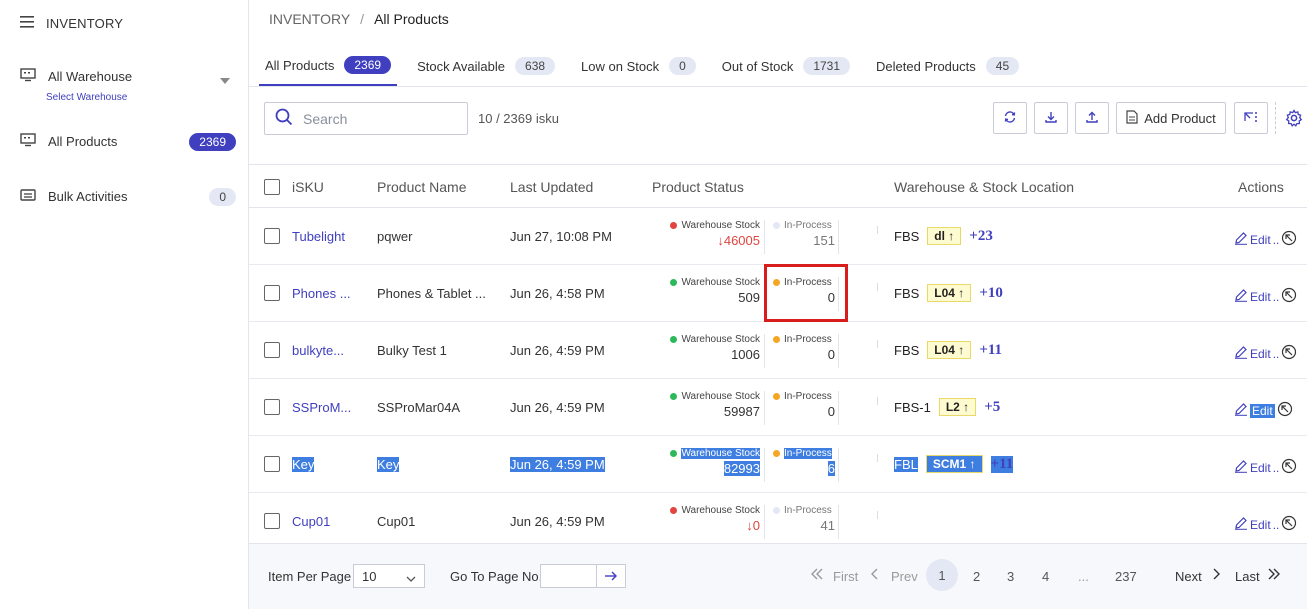 The image size is (1307, 609). What do you see at coordinates (318, 236) in the screenshot?
I see `isku-link: Tubelight` at bounding box center [318, 236].